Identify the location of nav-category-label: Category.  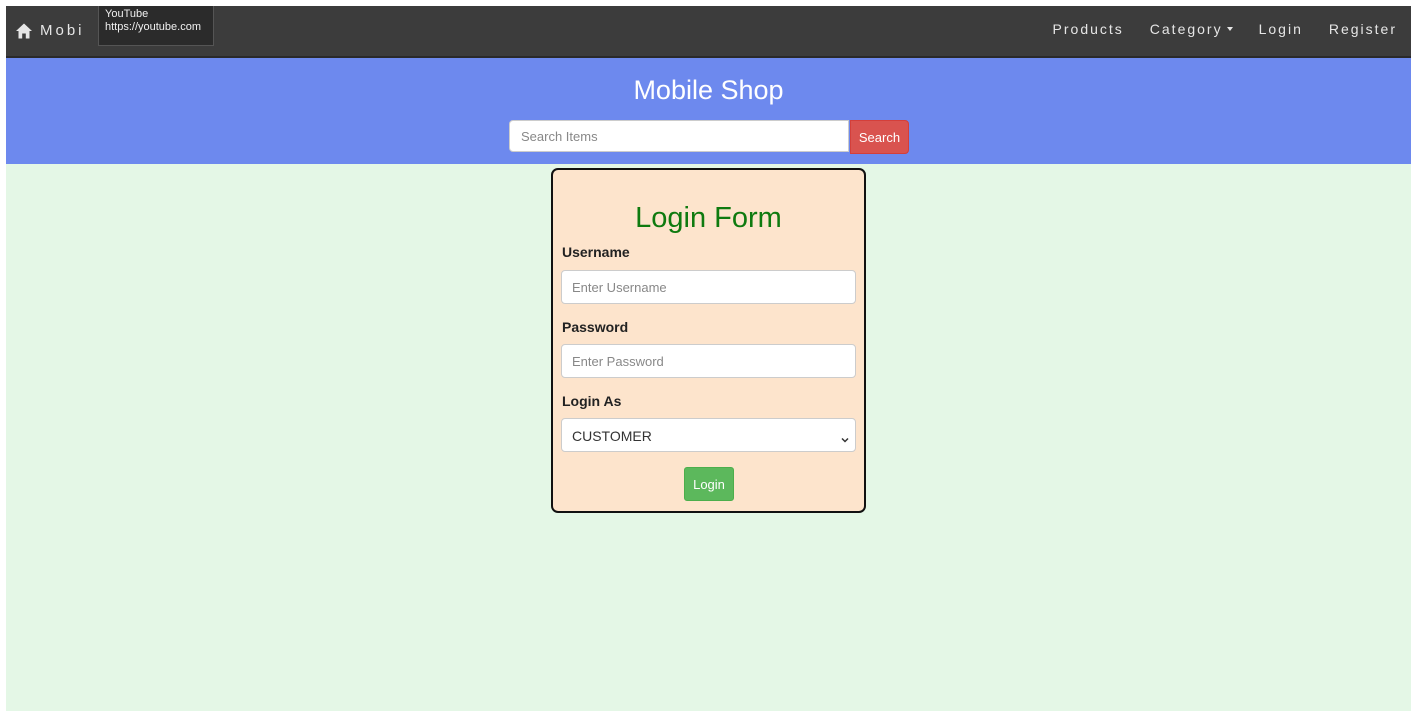
(1186, 29).